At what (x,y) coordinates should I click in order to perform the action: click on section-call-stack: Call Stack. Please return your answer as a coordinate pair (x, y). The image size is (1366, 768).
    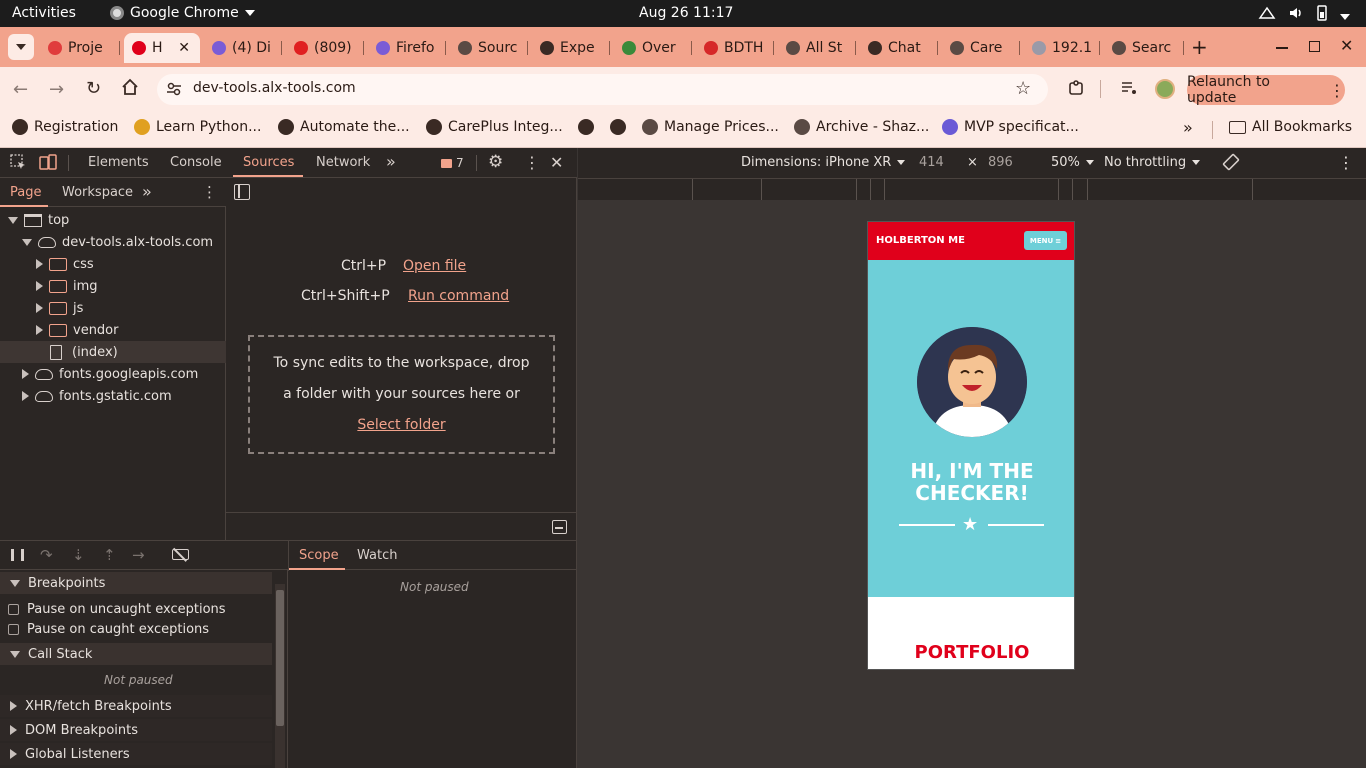
    Looking at the image, I should click on (136, 654).